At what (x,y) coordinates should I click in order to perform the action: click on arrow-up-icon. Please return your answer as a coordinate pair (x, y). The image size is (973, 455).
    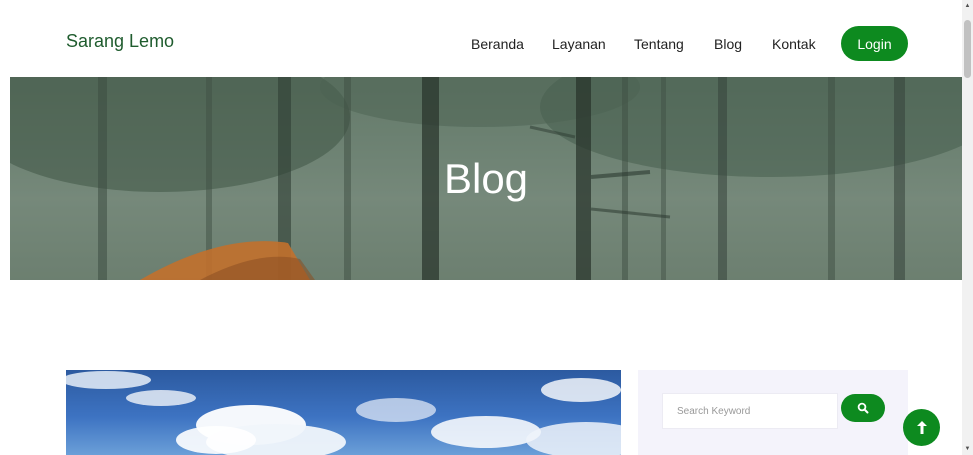
    Looking at the image, I should click on (921, 427).